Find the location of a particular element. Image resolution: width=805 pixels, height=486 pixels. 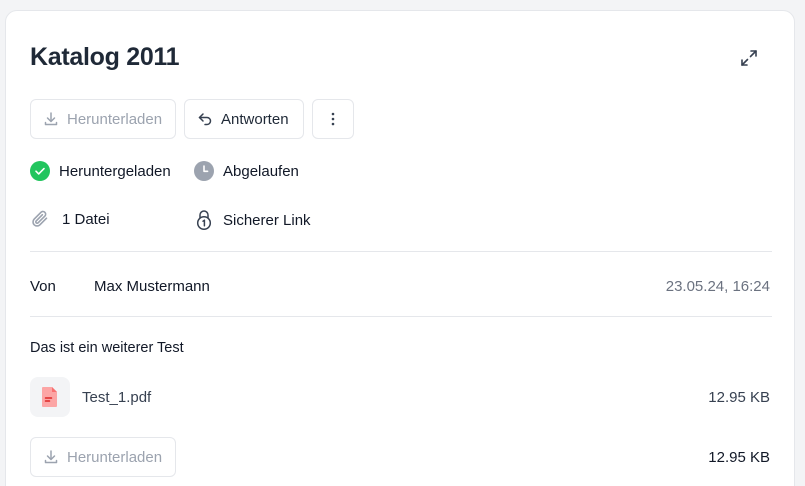

download-label: Herunterladen is located at coordinates (115, 119).